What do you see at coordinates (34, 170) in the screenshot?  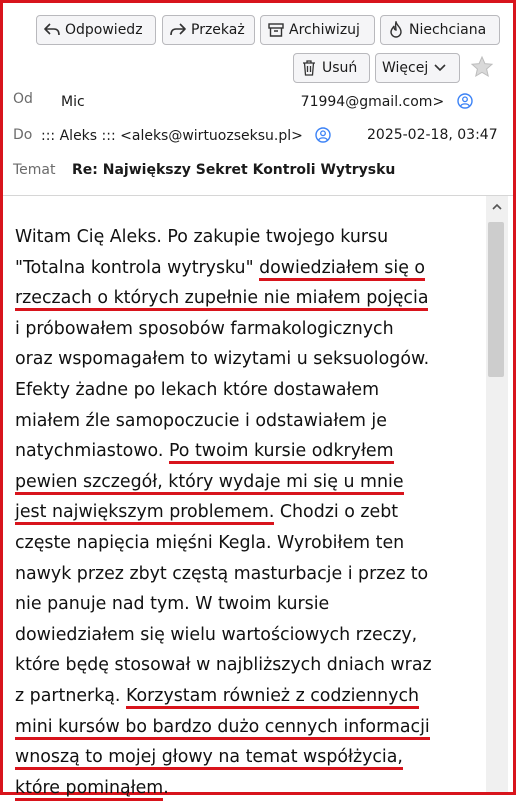 I see `subject-label: Temat` at bounding box center [34, 170].